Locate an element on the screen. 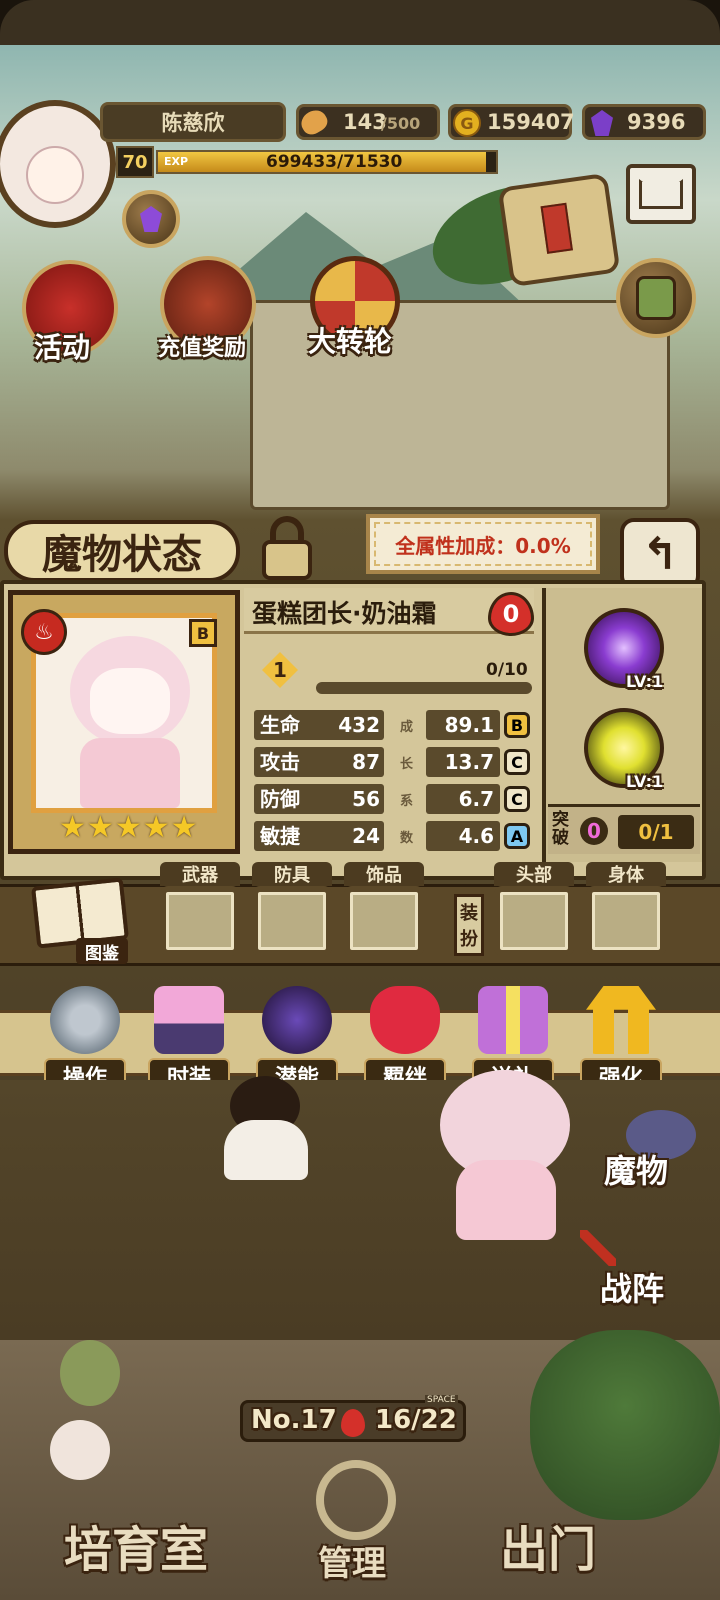  monster-number: No.17 is located at coordinates (294, 1420).